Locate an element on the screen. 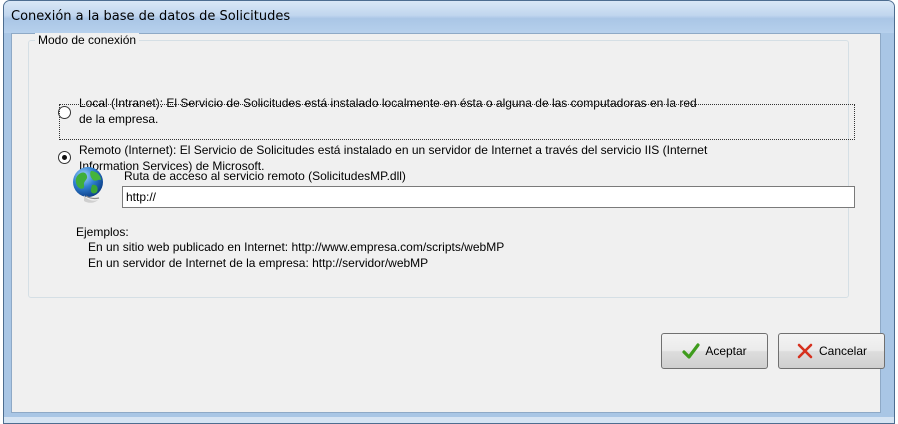 The height and width of the screenshot is (424, 898). examples-heading: Ejemplos: is located at coordinates (102, 232).